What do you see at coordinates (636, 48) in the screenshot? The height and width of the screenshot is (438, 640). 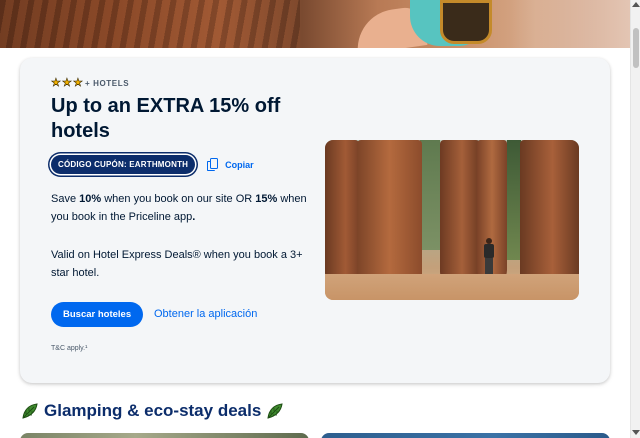 I see `scrollbar-thumb` at bounding box center [636, 48].